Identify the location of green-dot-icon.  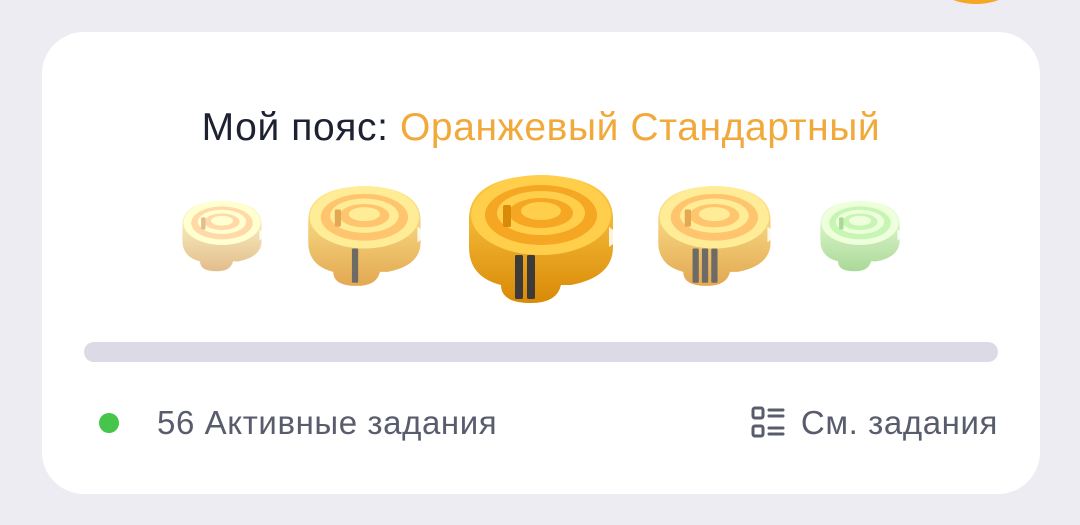
(109, 423).